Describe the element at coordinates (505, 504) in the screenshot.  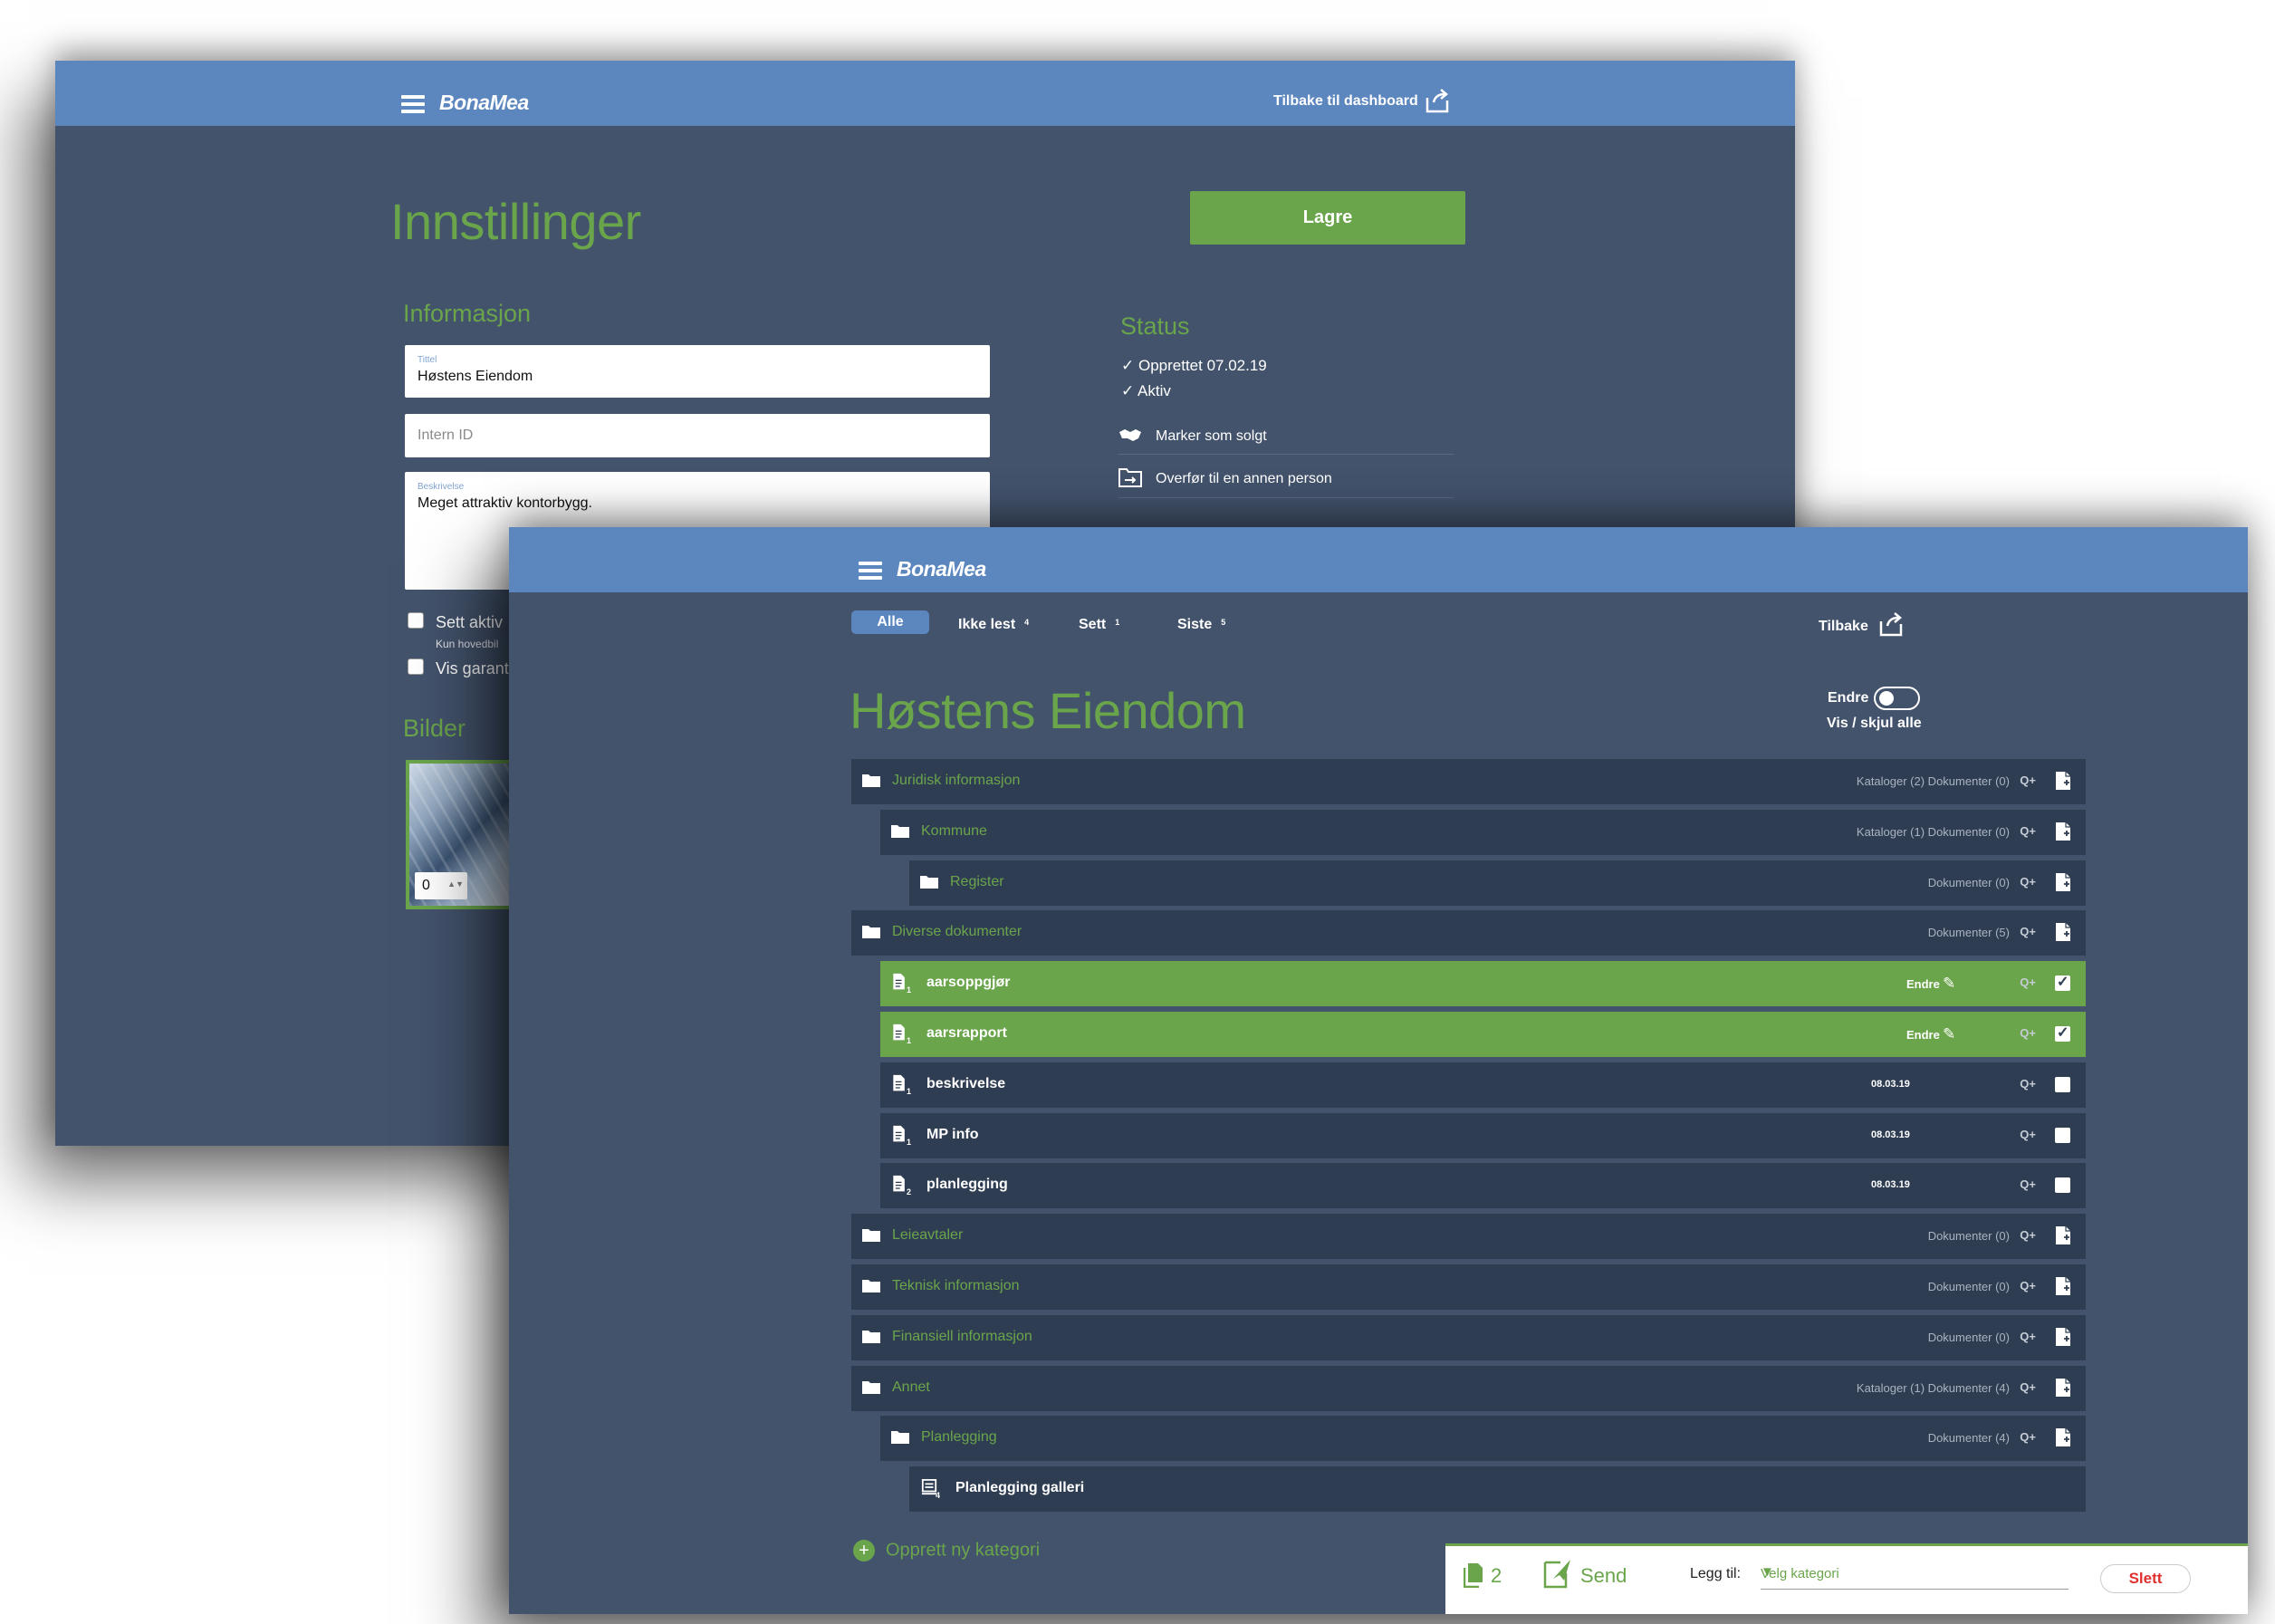
I see `description-field-value: Meget attraktiv kontorbygg.` at that location.